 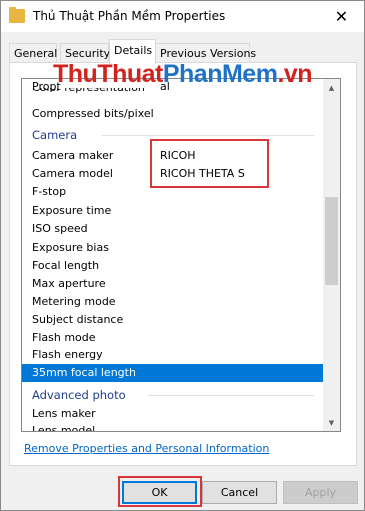 What do you see at coordinates (173, 320) in the screenshot?
I see `list-item: Subject distance` at bounding box center [173, 320].